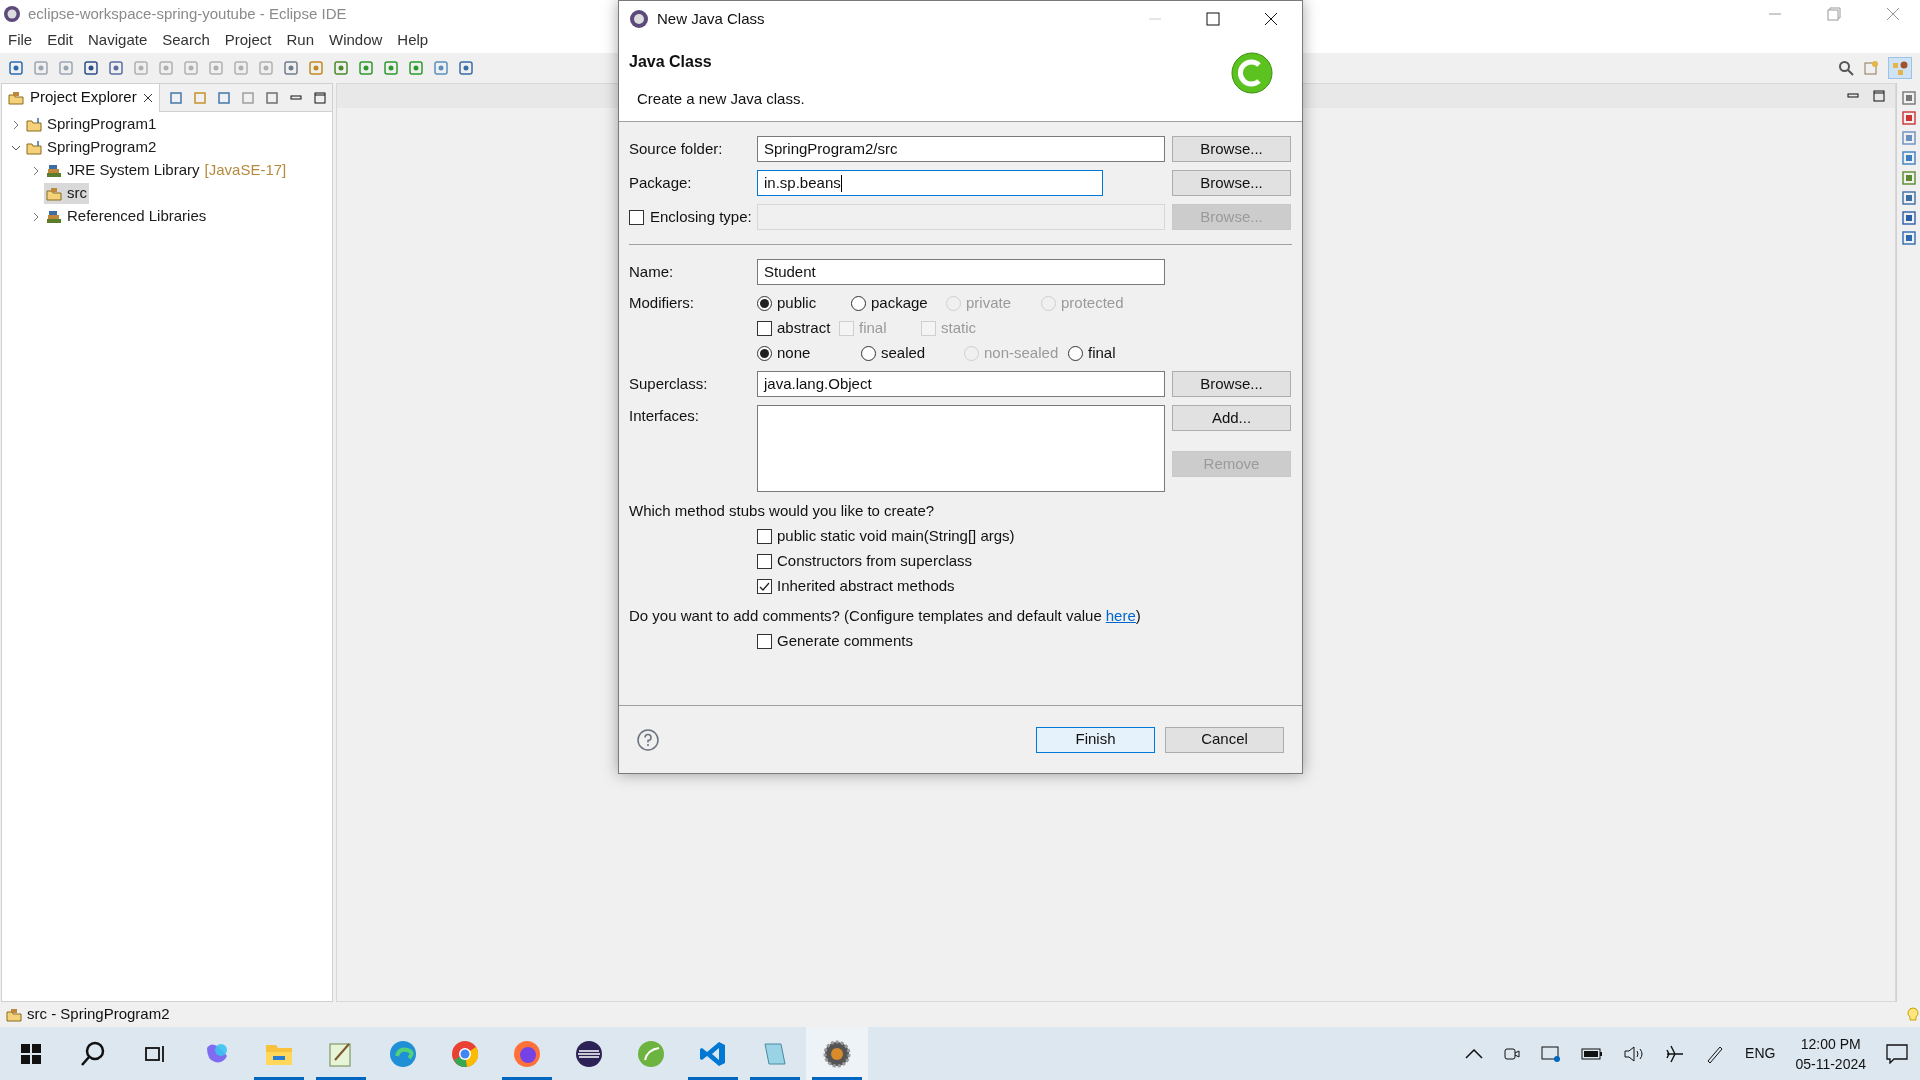  I want to click on interfaces-list, so click(961, 448).